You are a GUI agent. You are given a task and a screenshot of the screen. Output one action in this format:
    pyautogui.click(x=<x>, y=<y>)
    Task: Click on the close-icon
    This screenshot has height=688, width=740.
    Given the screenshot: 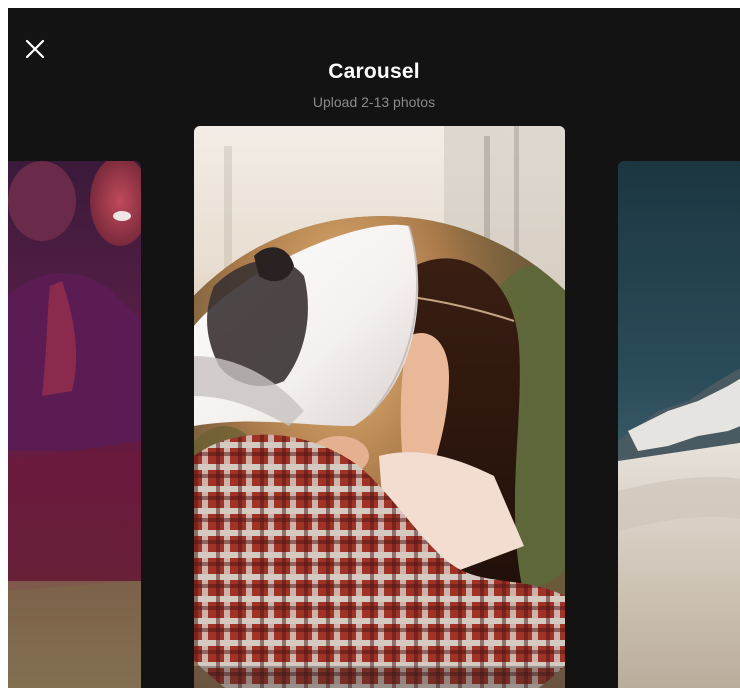 What is the action you would take?
    pyautogui.click(x=35, y=49)
    